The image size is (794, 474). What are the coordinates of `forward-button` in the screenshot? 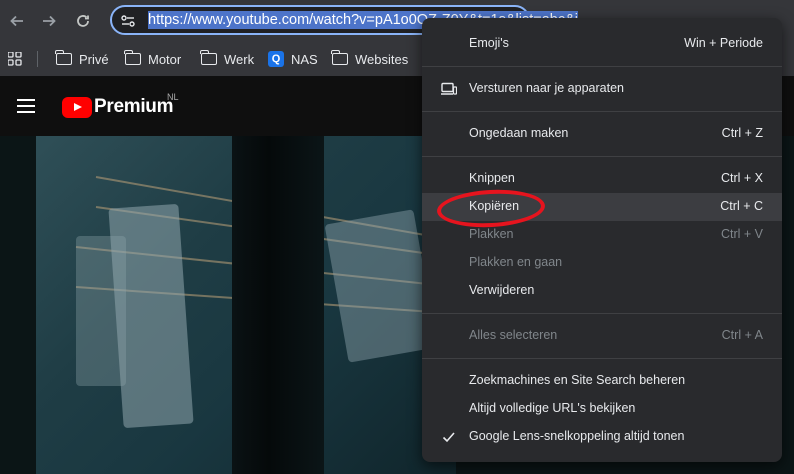 It's located at (49, 21).